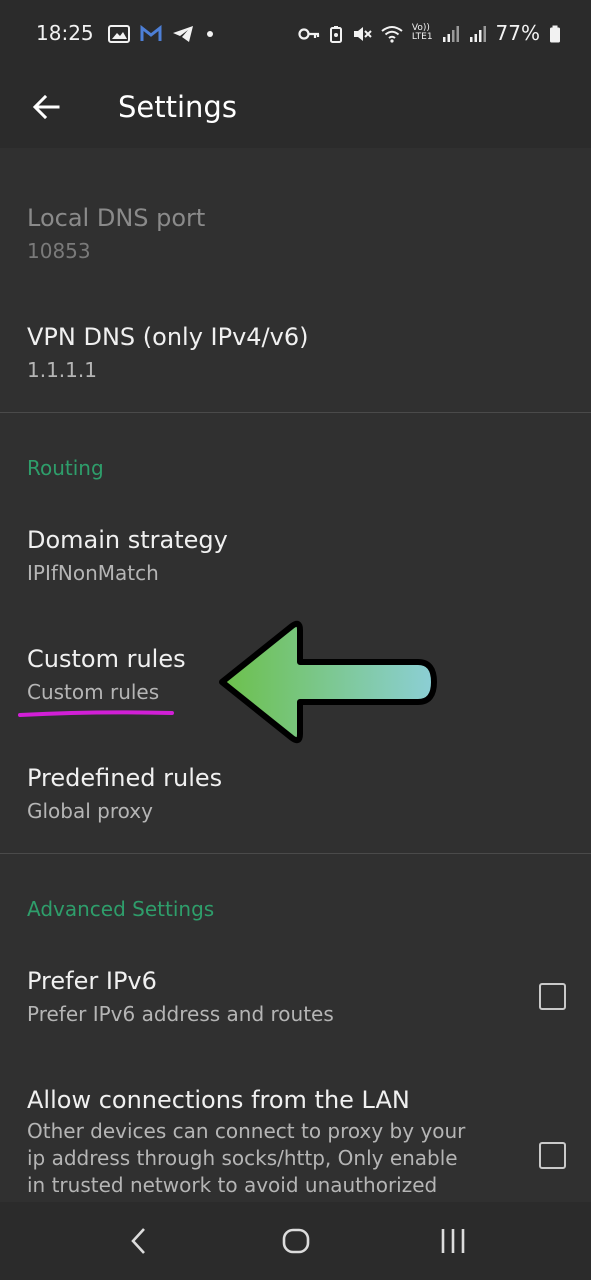 The width and height of the screenshot is (591, 1280). What do you see at coordinates (121, 909) in the screenshot?
I see `section-header-advanced: Advanced Settings` at bounding box center [121, 909].